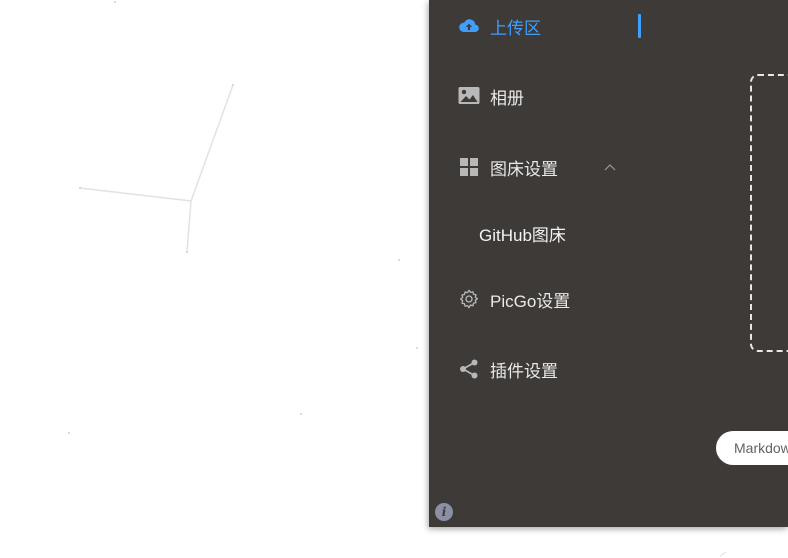 The image size is (788, 558). What do you see at coordinates (610, 167) in the screenshot?
I see `chevron-up-icon` at bounding box center [610, 167].